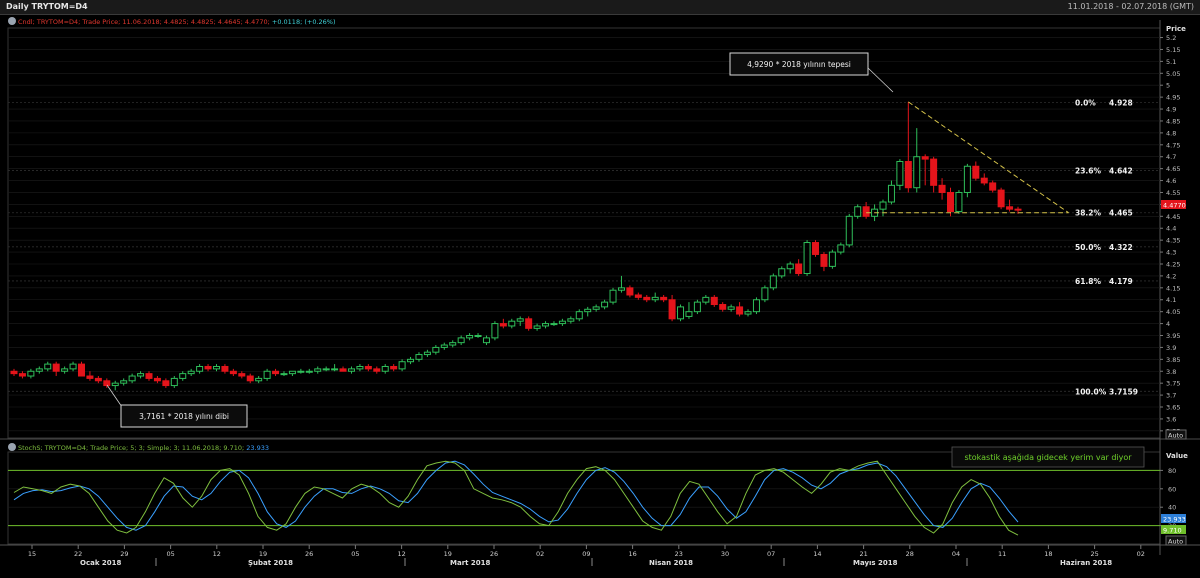  I want to click on y-tick-label: 3.7, so click(1171, 396).